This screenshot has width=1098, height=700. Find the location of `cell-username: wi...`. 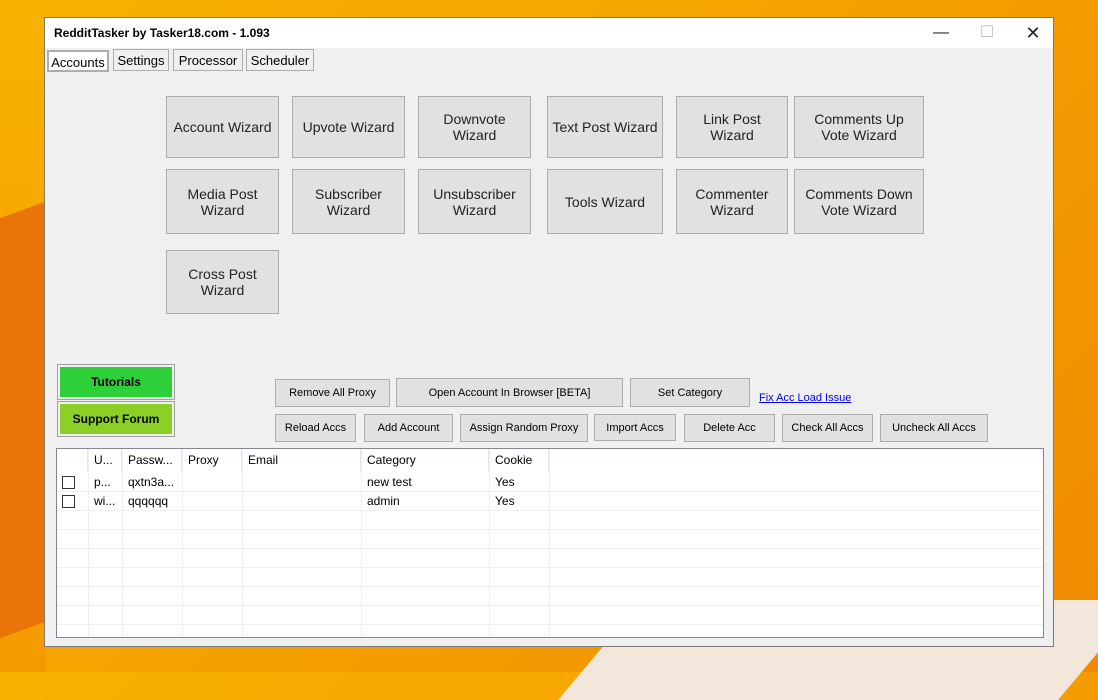

cell-username: wi... is located at coordinates (105, 501).